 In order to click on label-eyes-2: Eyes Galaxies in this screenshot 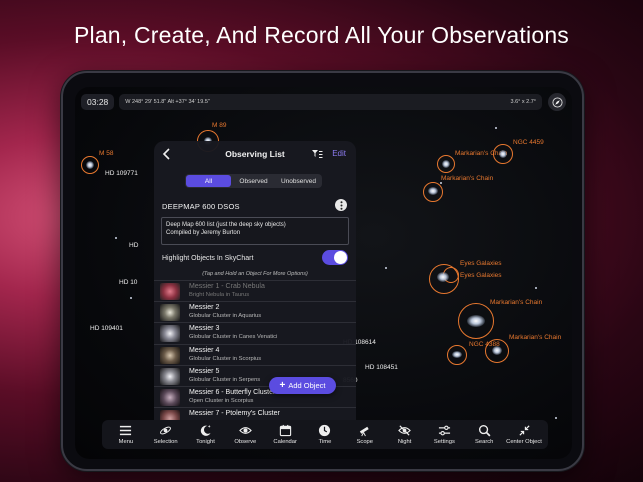, I will do `click(481, 275)`.